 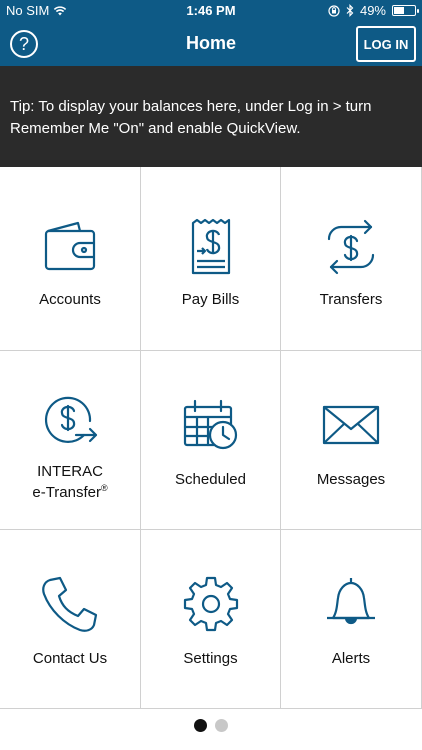 I want to click on tile-label: Scheduled, so click(x=210, y=479).